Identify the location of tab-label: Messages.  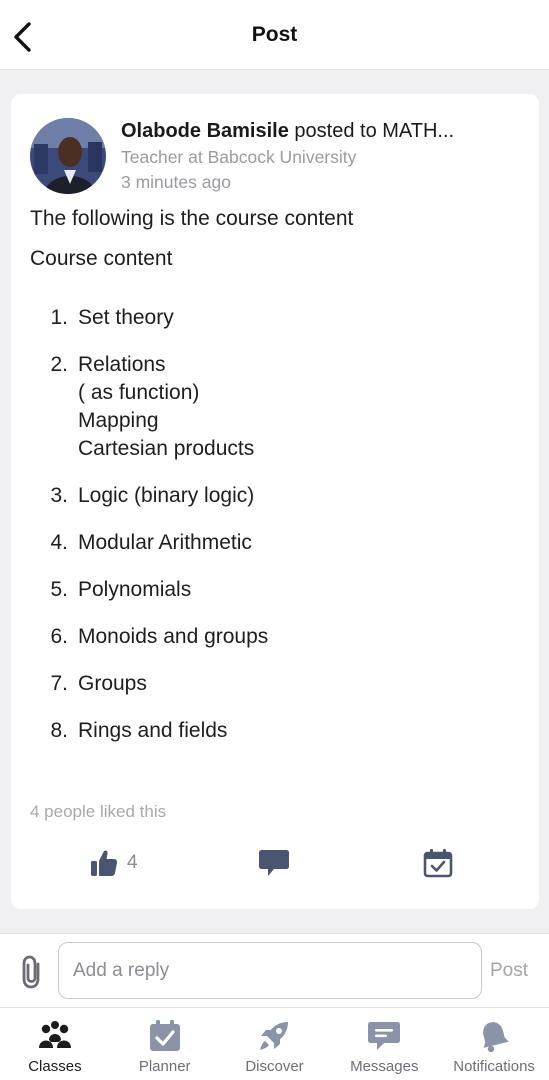
(384, 1066).